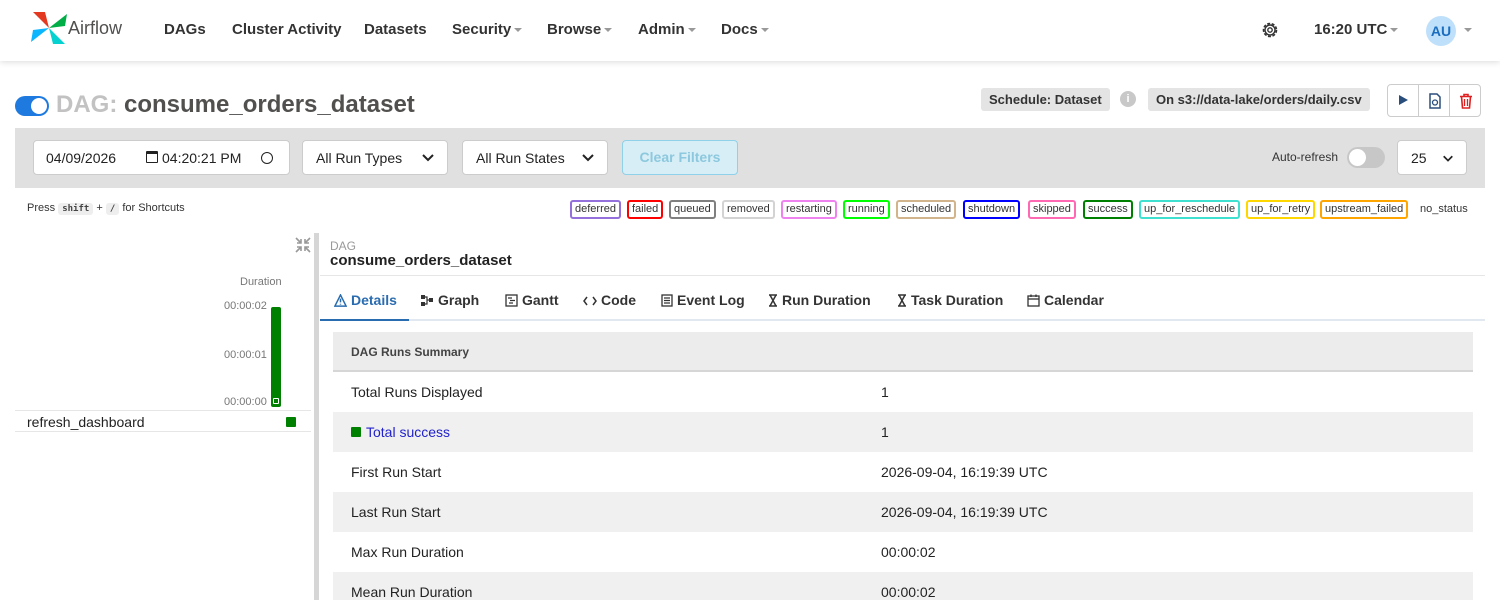  What do you see at coordinates (711, 300) in the screenshot?
I see `tab-event-log-label: Event Log` at bounding box center [711, 300].